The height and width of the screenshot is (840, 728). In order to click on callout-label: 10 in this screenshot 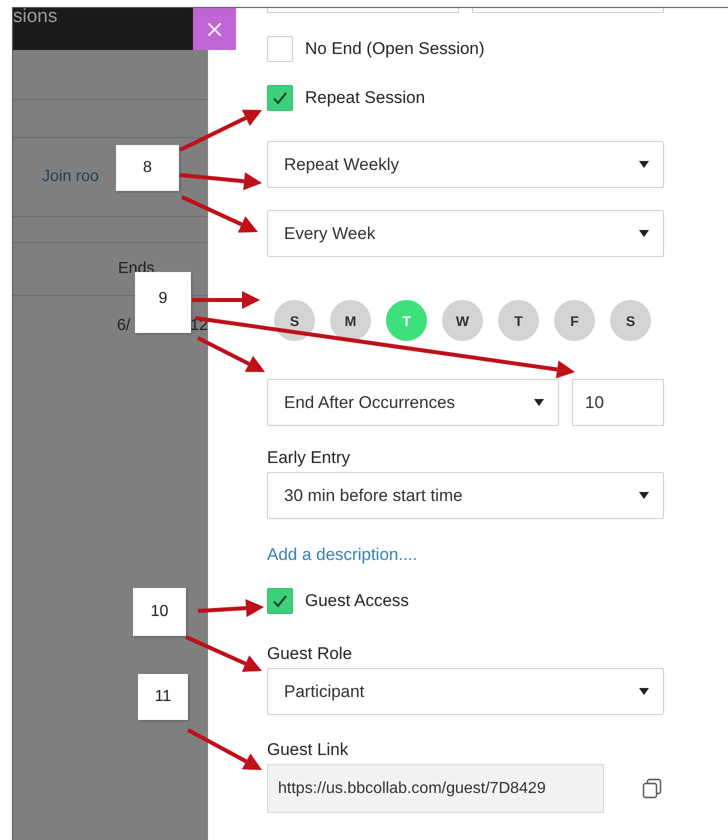, I will do `click(159, 612)`.